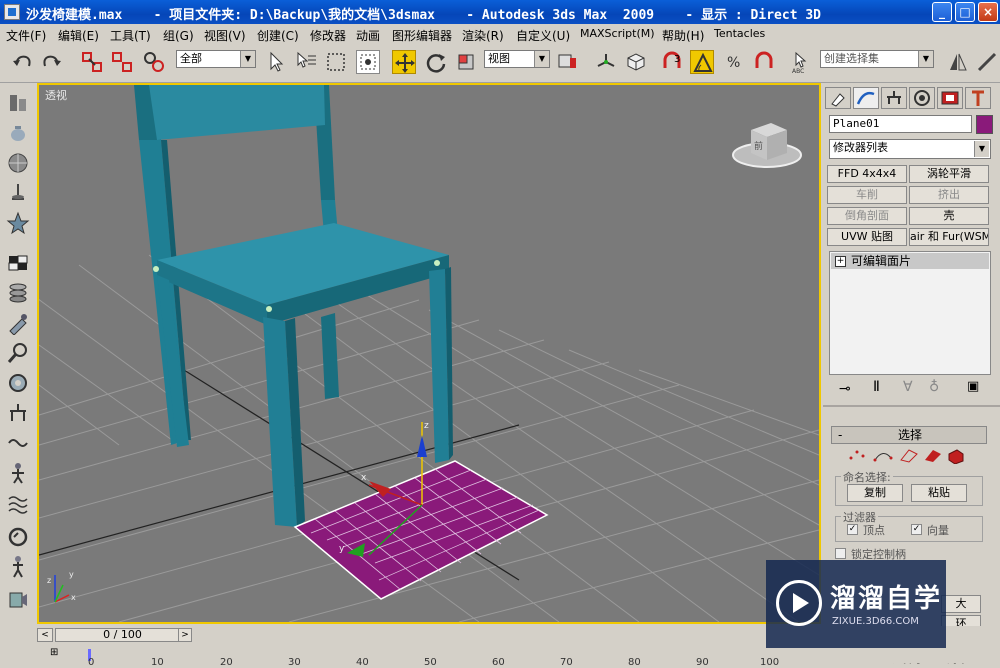 The image size is (1000, 668). What do you see at coordinates (122, 62) in the screenshot?
I see `unlink-icon` at bounding box center [122, 62].